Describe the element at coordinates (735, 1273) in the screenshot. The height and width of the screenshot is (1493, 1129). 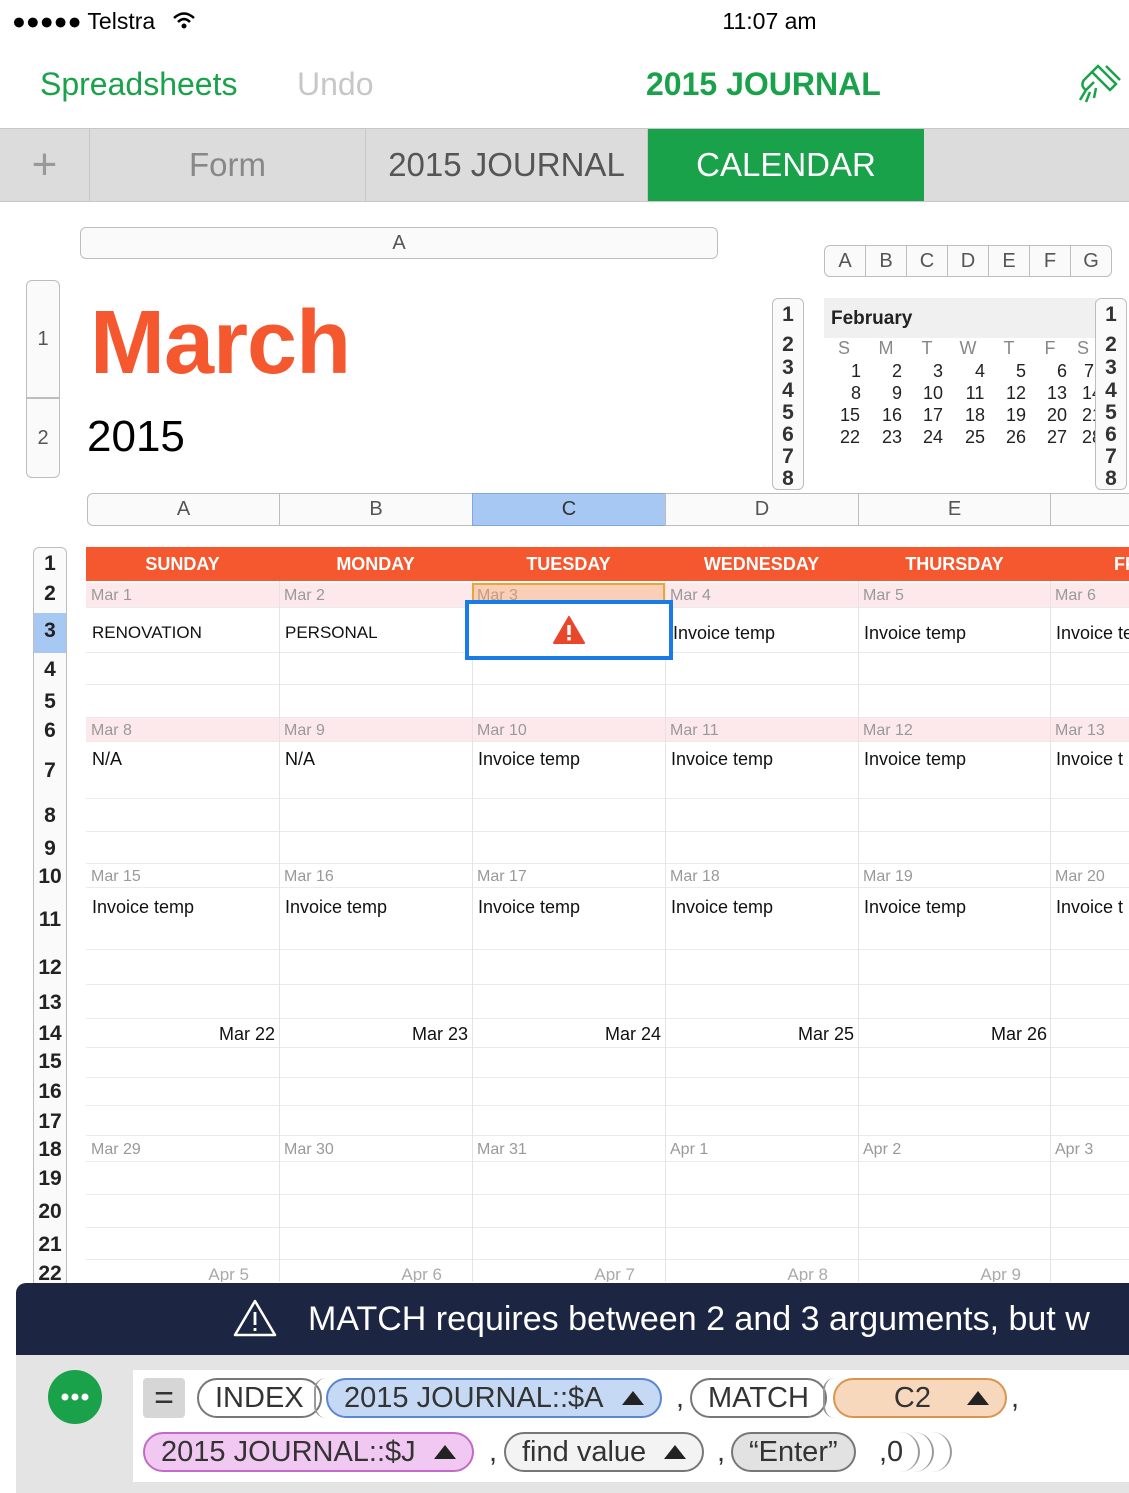
I see `date-label: Apr 8` at that location.